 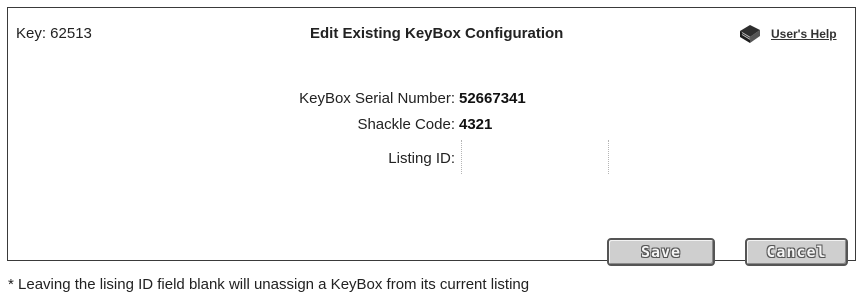 I want to click on serial-number-label: KeyBox Serial Number:, so click(x=377, y=98).